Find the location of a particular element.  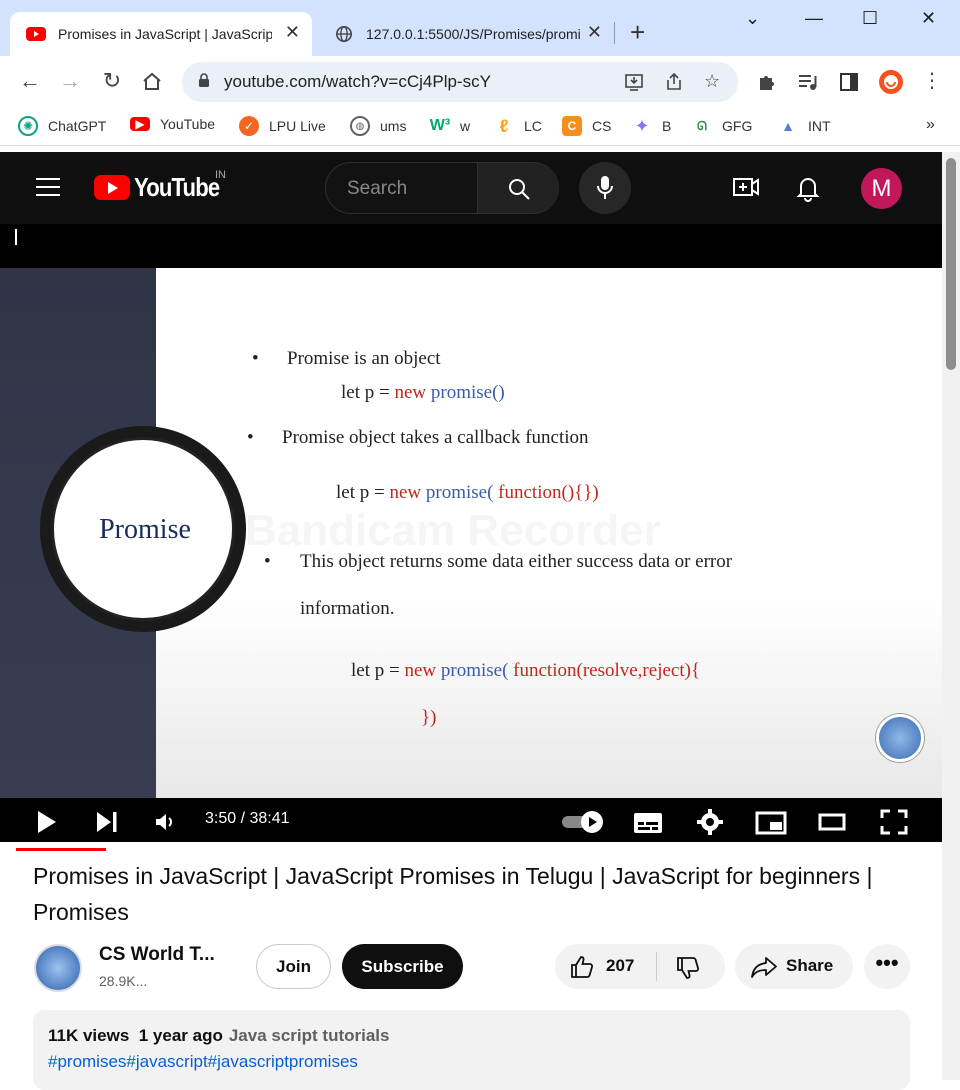

bookmark-lpu-live: ✓ LPU Live is located at coordinates (282, 126).